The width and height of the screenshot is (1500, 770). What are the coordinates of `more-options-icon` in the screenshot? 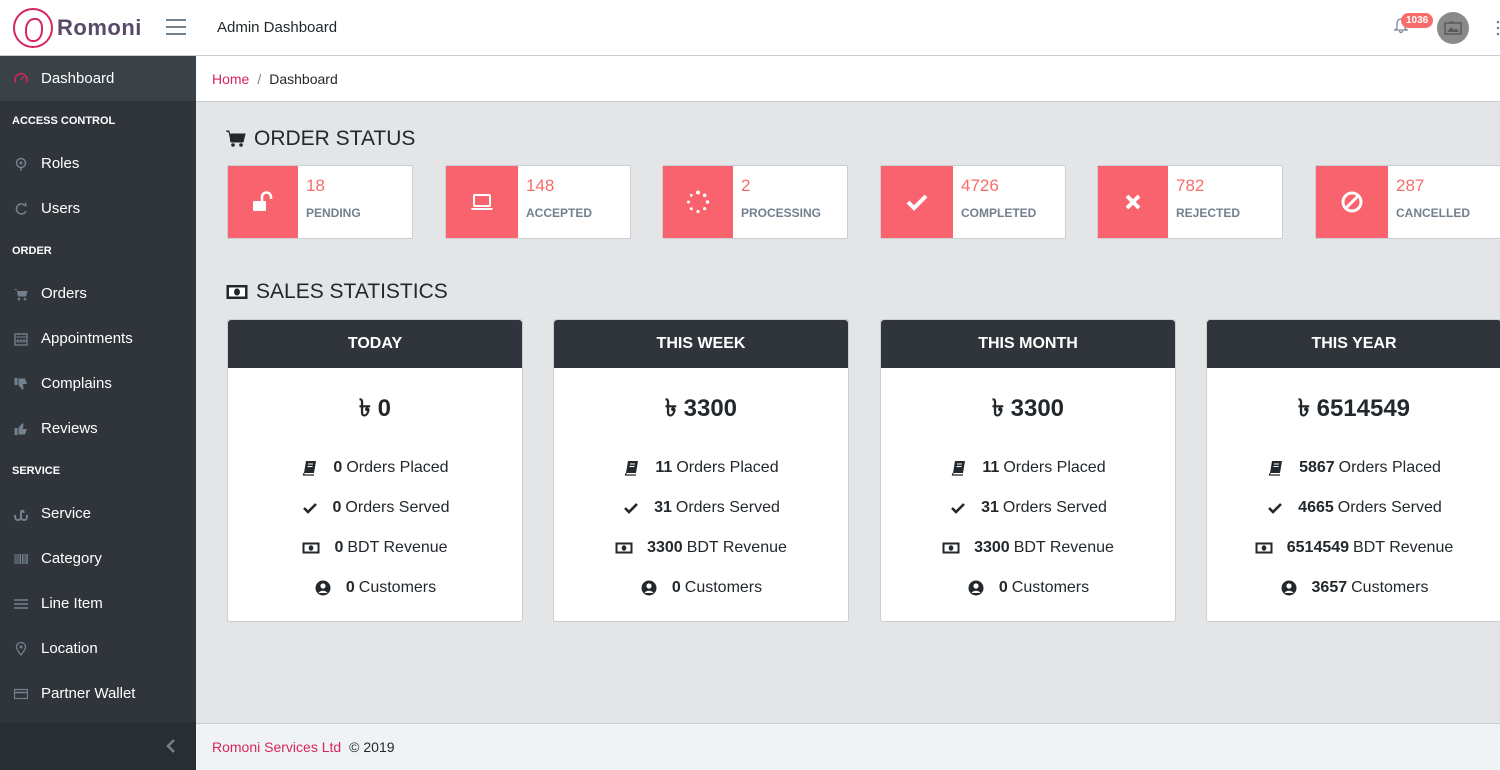 It's located at (1496, 28).